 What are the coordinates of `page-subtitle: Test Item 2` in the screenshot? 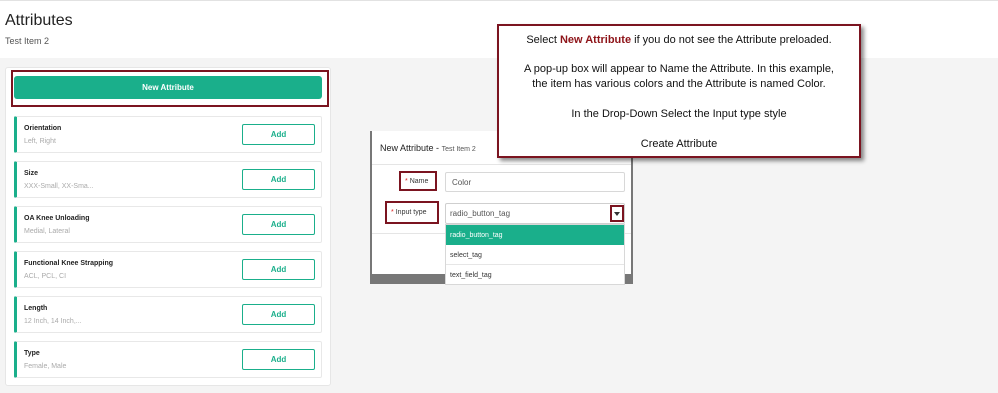 It's located at (27, 41).